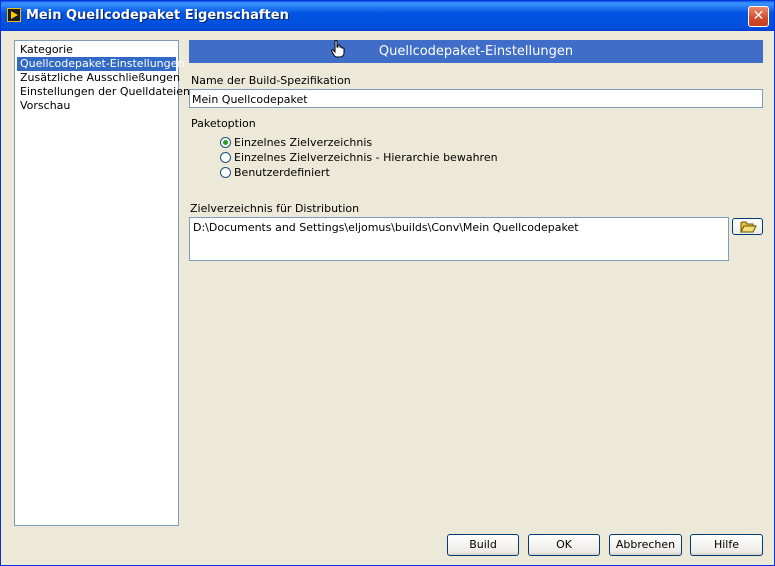 This screenshot has height=566, width=775. I want to click on title-bar: Mein Quellcodepaket Eigenschaften ✕, so click(387, 16).